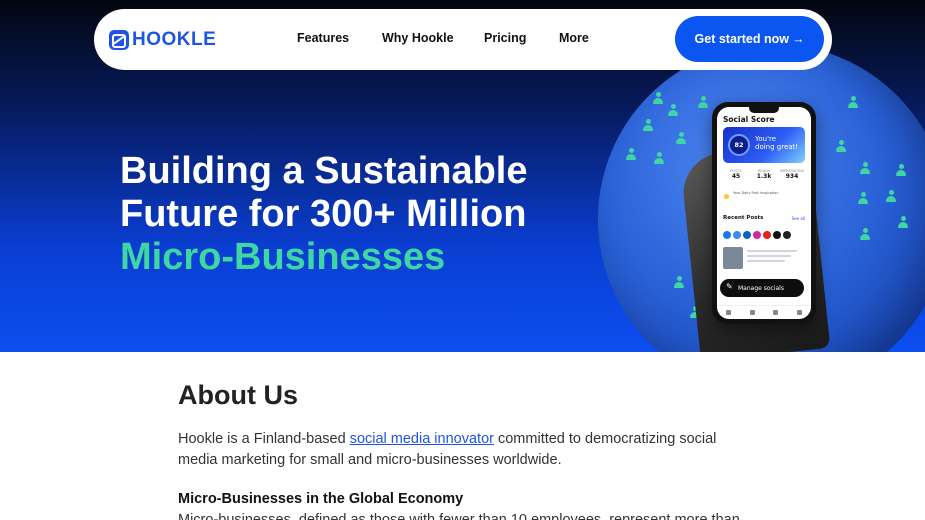 This screenshot has height=520, width=925. What do you see at coordinates (729, 312) in the screenshot?
I see `home-icon` at bounding box center [729, 312].